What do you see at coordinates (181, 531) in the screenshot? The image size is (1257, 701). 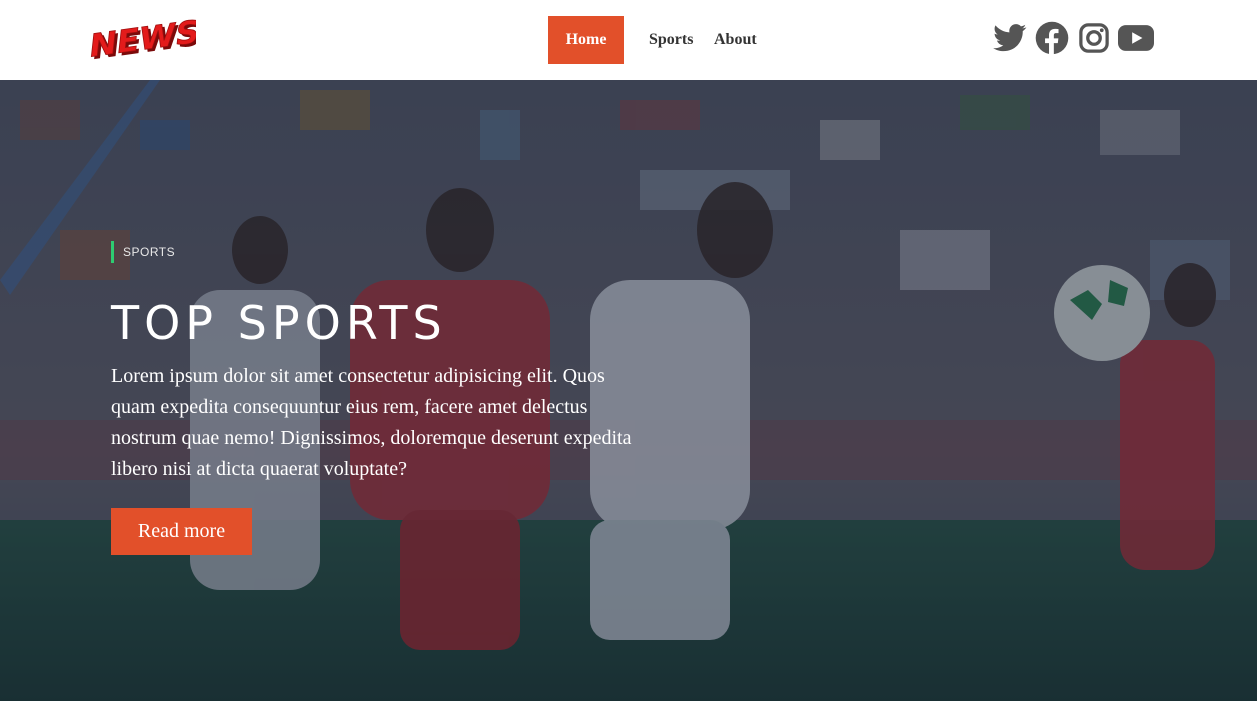 I see `read-more-button: Read more` at bounding box center [181, 531].